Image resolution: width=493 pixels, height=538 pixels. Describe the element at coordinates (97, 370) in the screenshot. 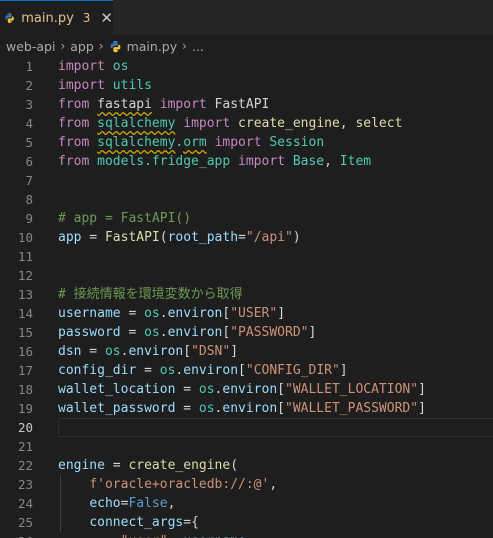

I see `code-token: config_dir` at that location.